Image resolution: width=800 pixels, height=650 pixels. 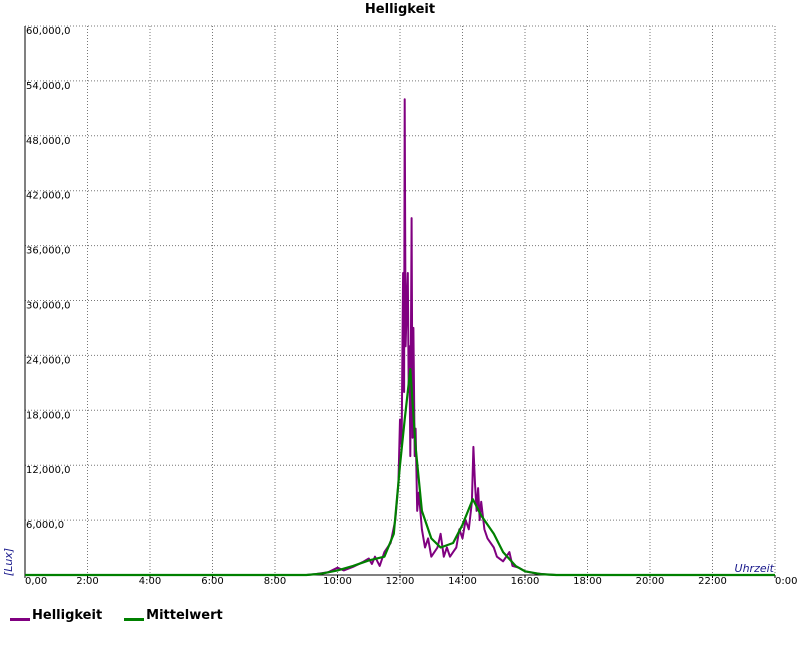 I want to click on y-tick-label: 12,000,0, so click(x=48, y=470).